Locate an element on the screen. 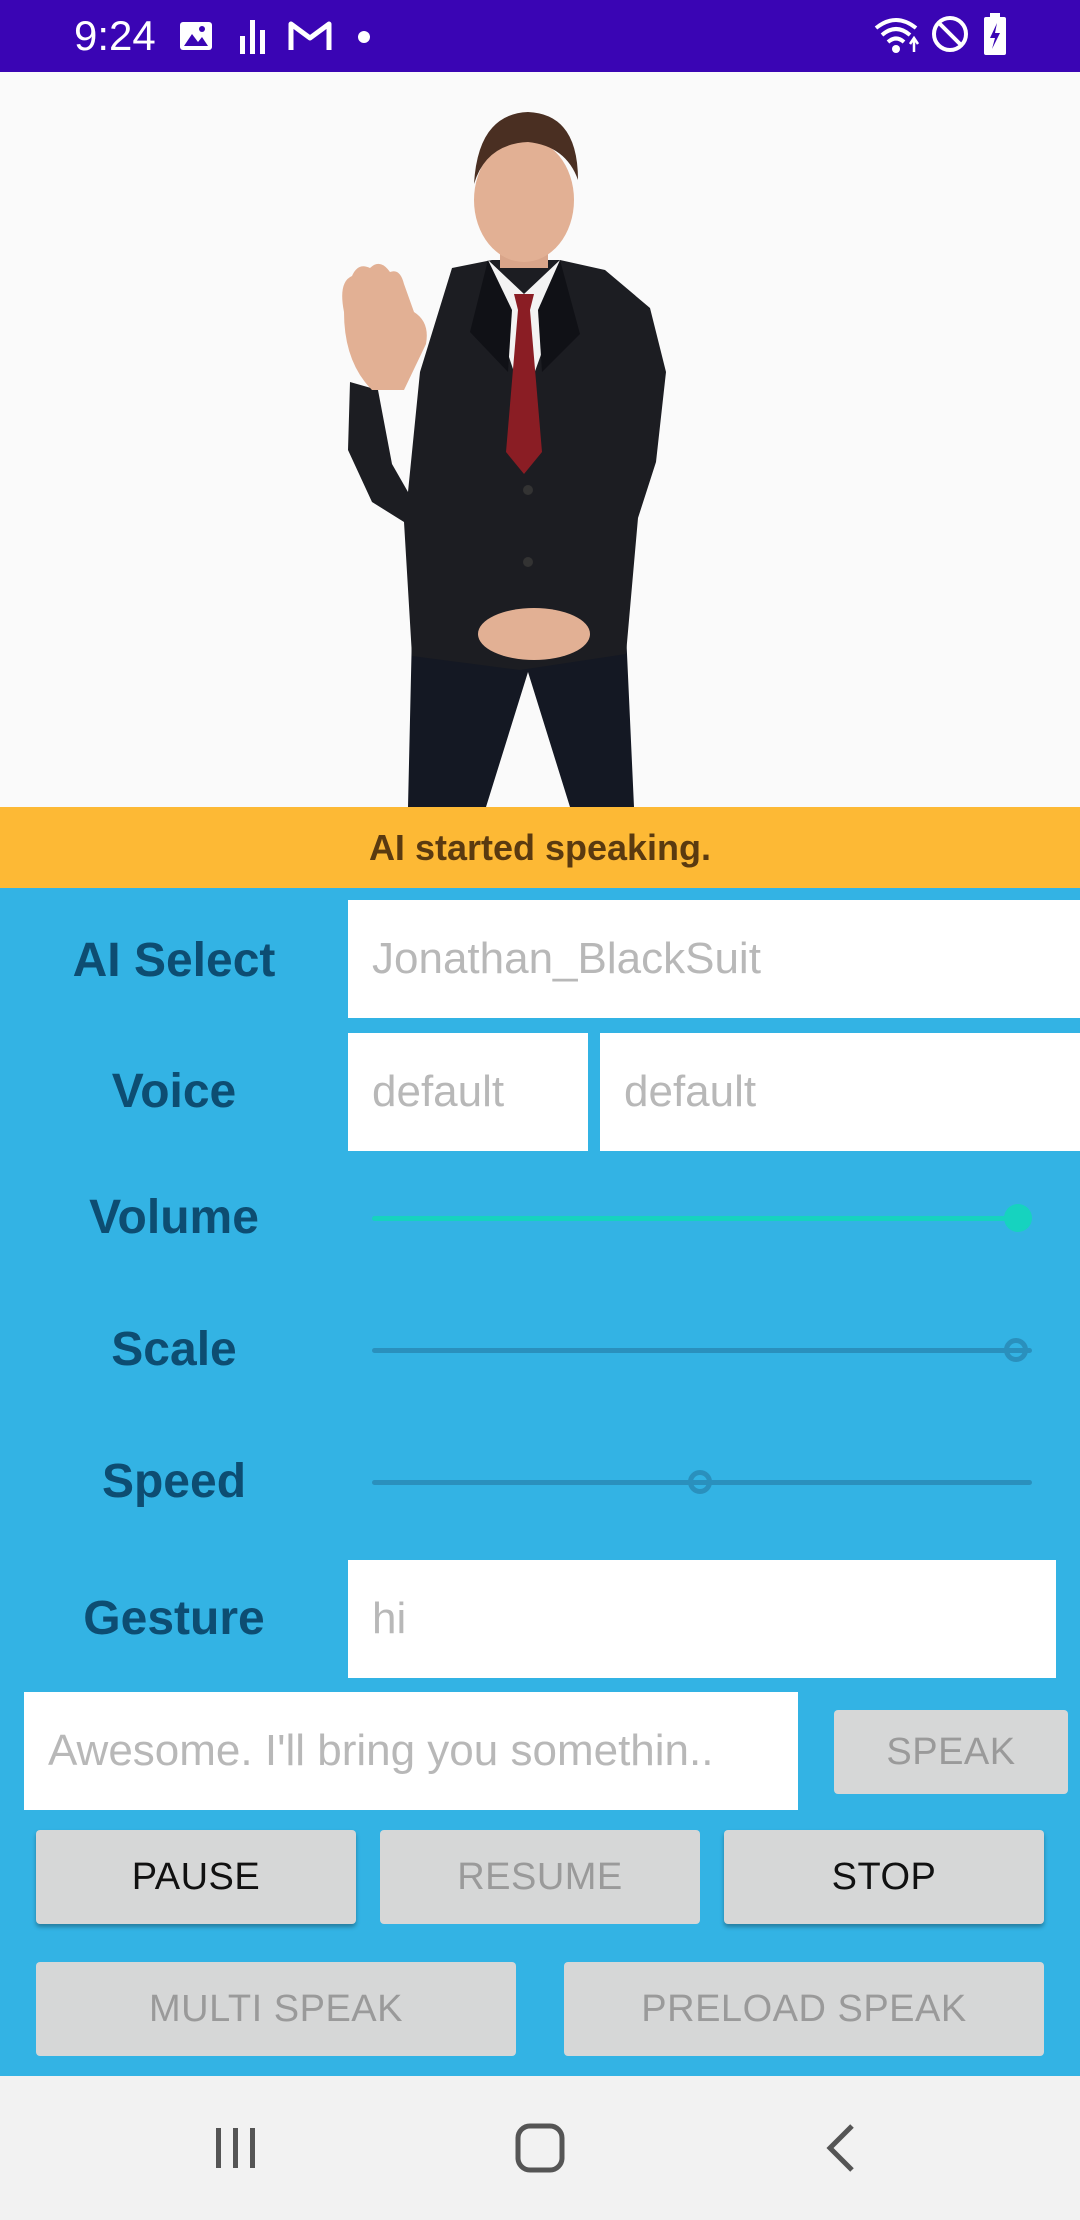  recent-apps-icon is located at coordinates (236, 2150).